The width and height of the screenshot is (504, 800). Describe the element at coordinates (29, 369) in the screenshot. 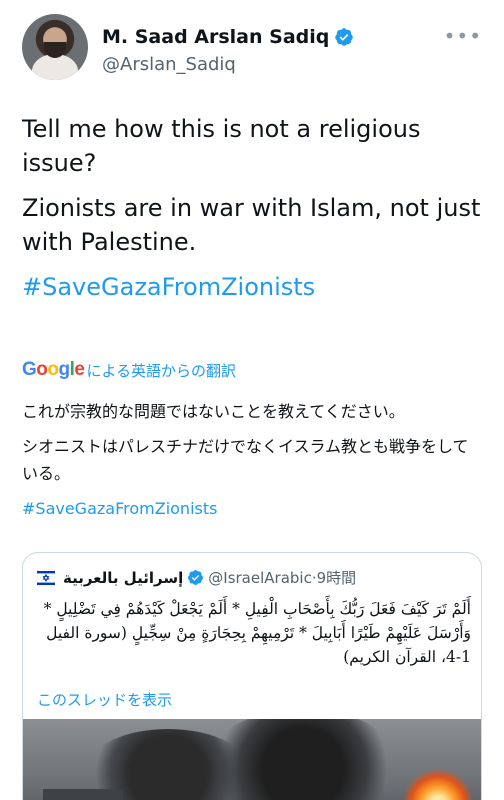

I see `google-letter: G` at that location.